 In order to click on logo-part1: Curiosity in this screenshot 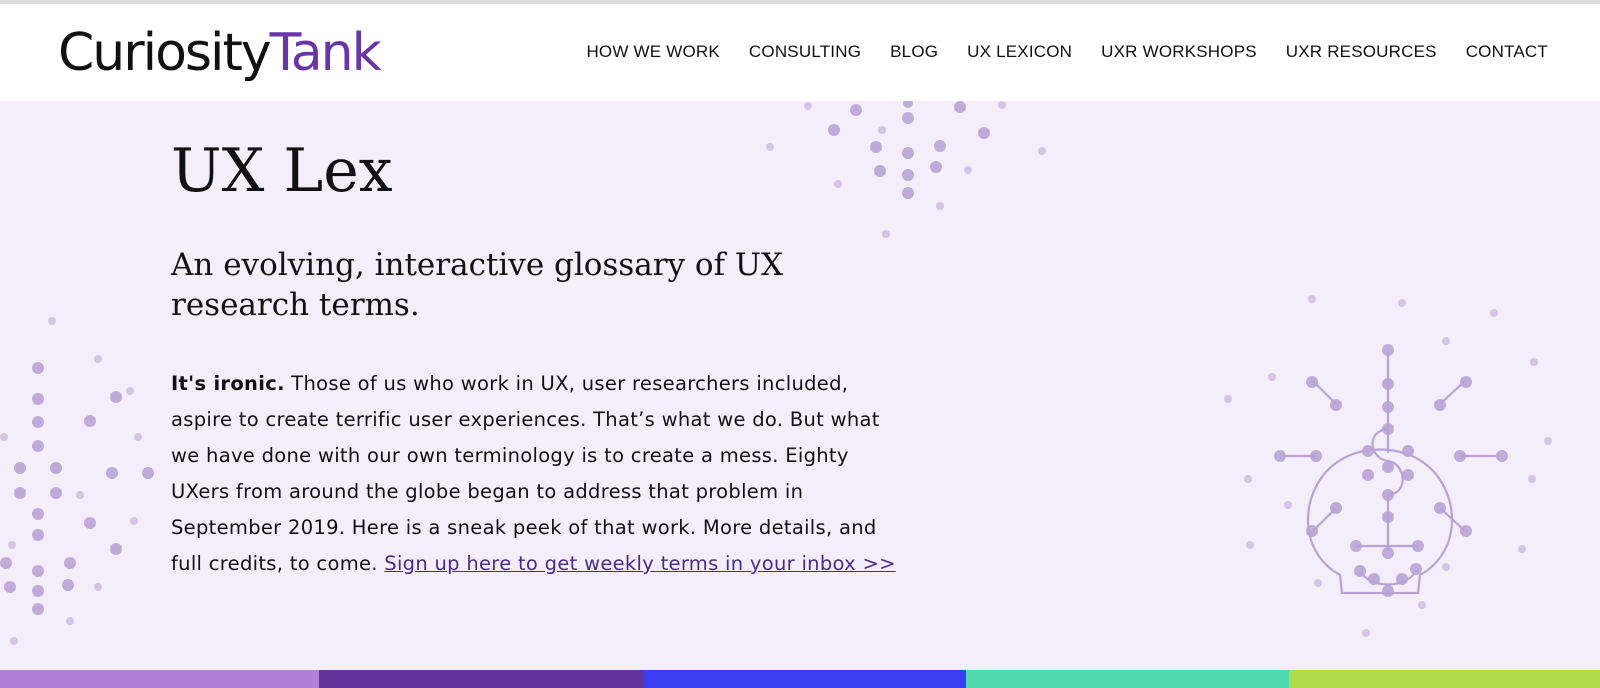, I will do `click(165, 53)`.